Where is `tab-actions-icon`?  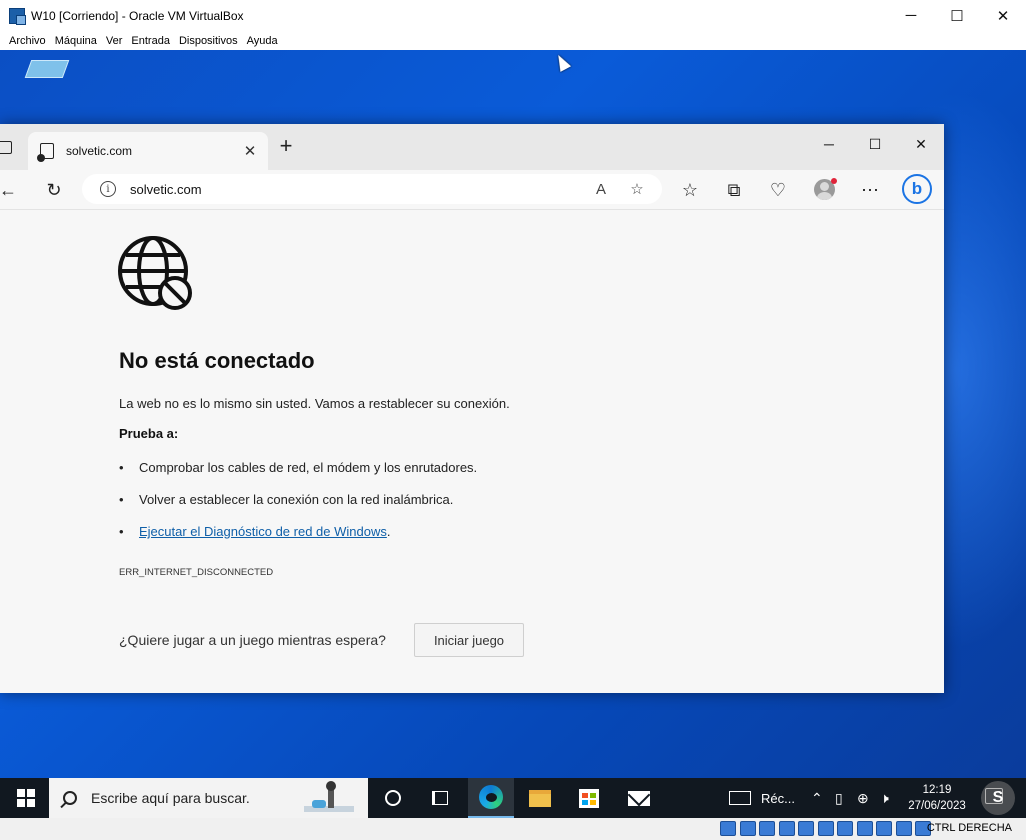 tab-actions-icon is located at coordinates (6, 147).